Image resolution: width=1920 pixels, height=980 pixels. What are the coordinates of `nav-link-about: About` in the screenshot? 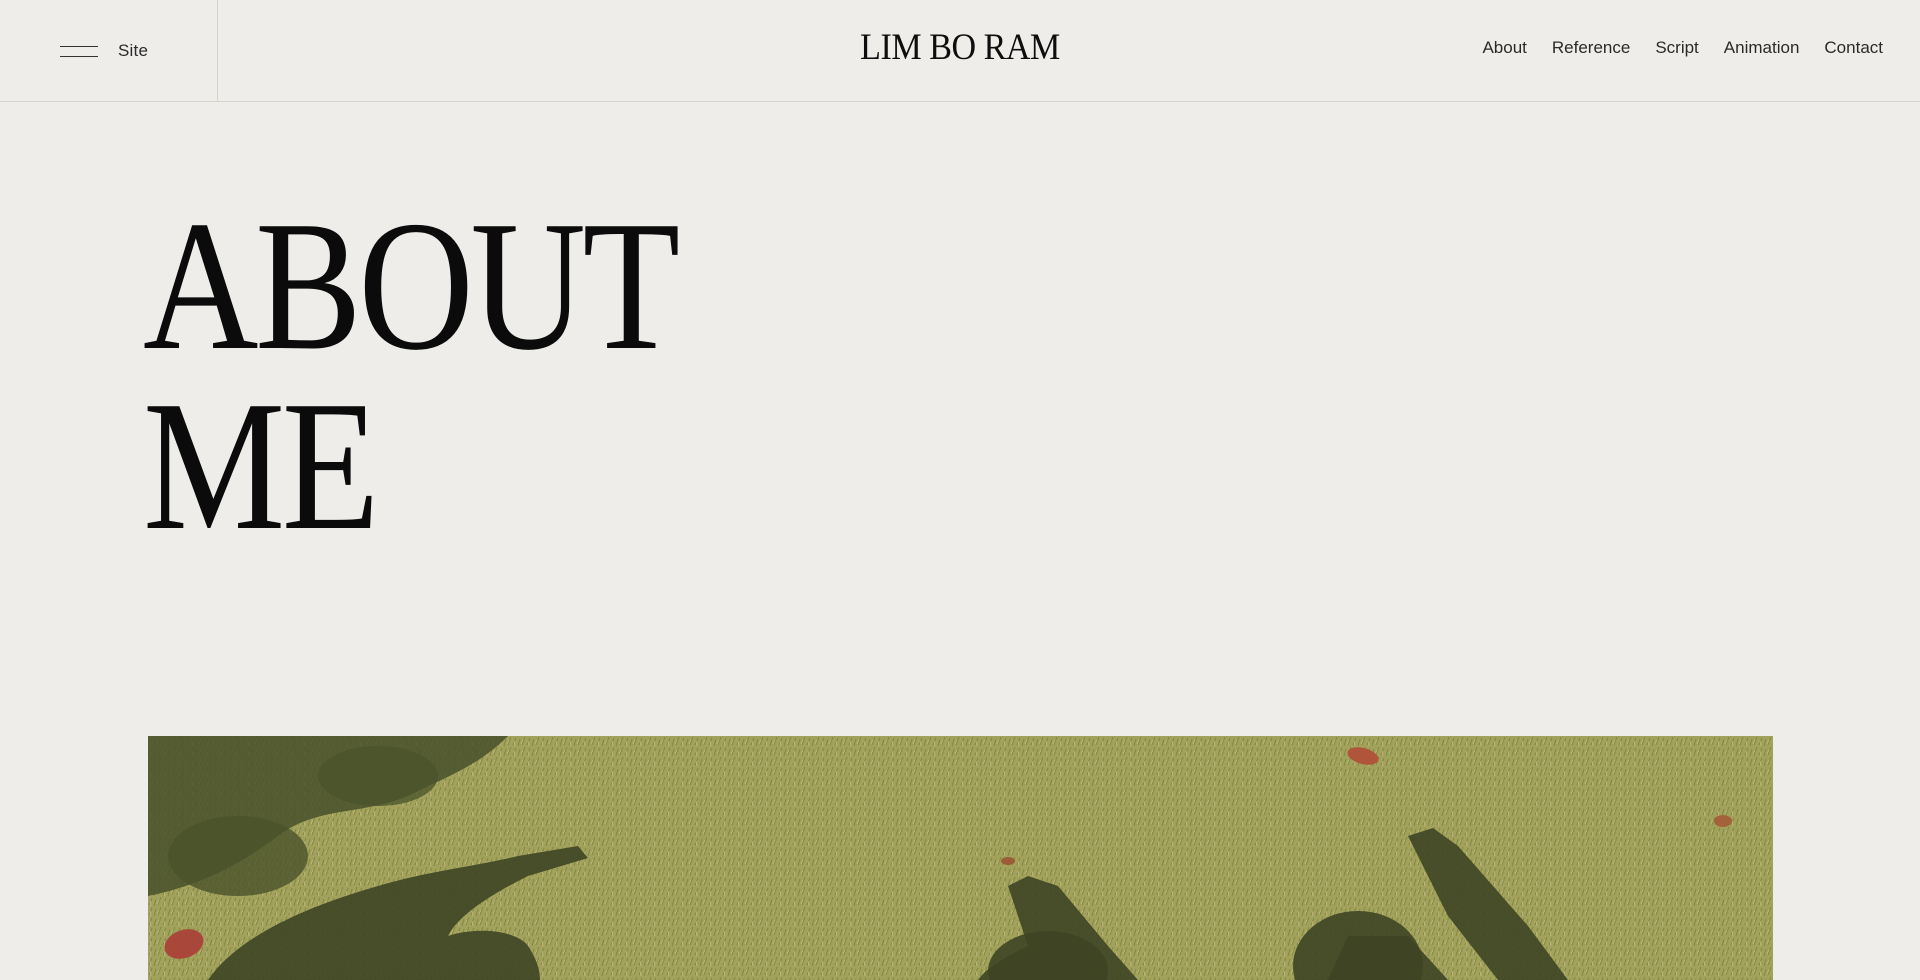 It's located at (1504, 48).